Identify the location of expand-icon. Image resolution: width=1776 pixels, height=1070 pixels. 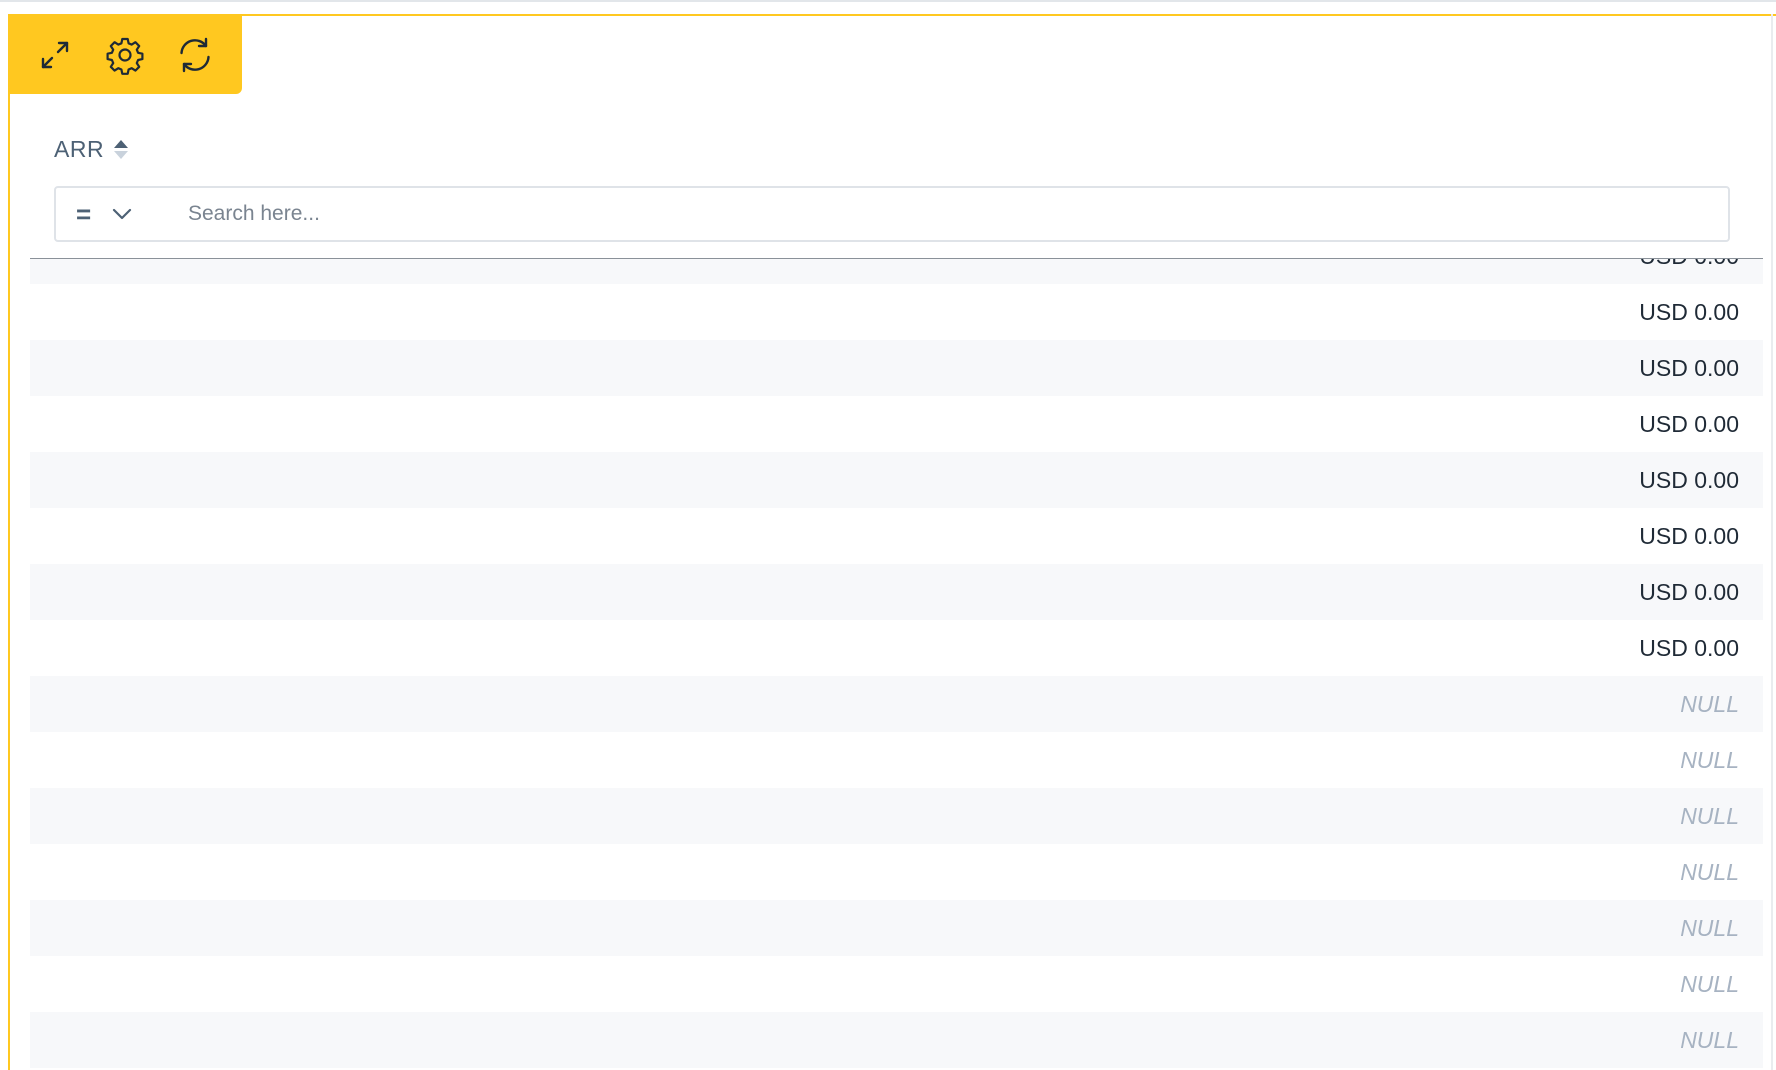
(55, 55).